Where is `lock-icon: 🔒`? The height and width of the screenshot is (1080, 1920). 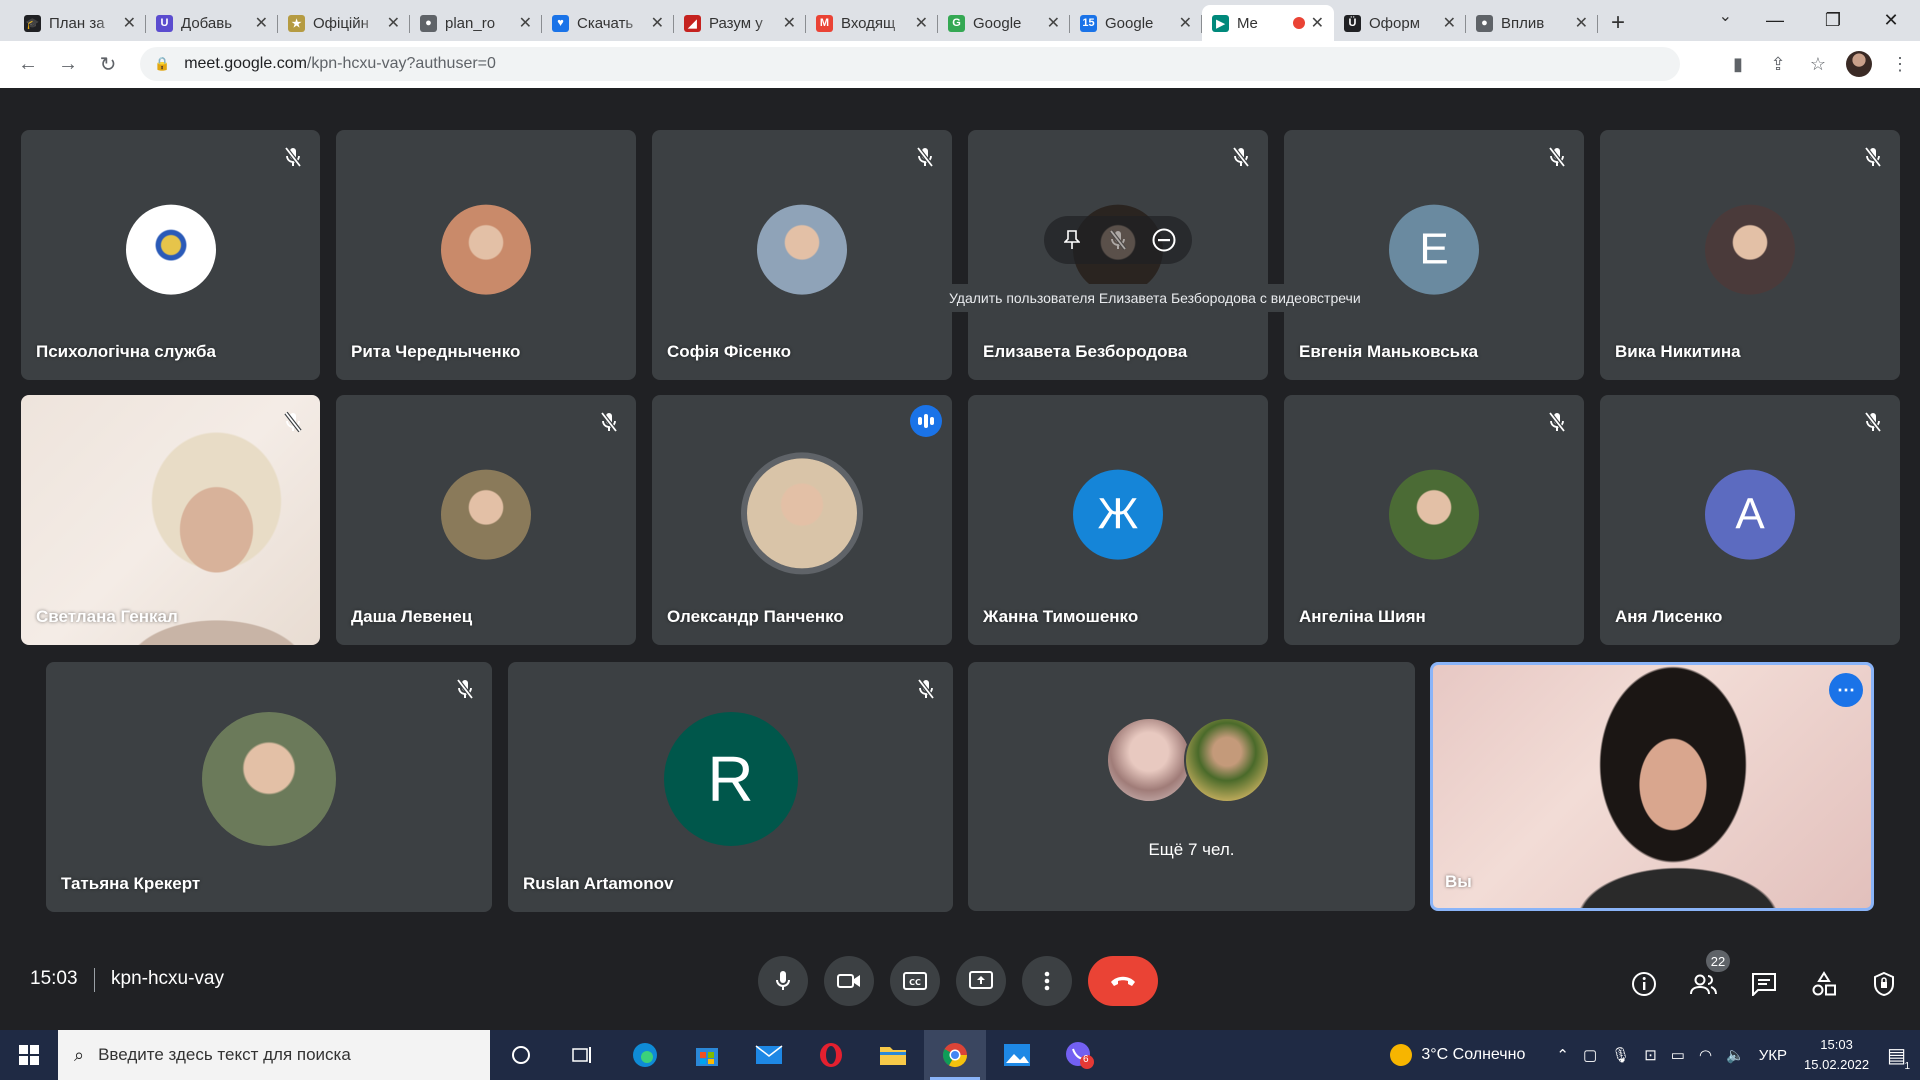
lock-icon: 🔒 is located at coordinates (162, 64).